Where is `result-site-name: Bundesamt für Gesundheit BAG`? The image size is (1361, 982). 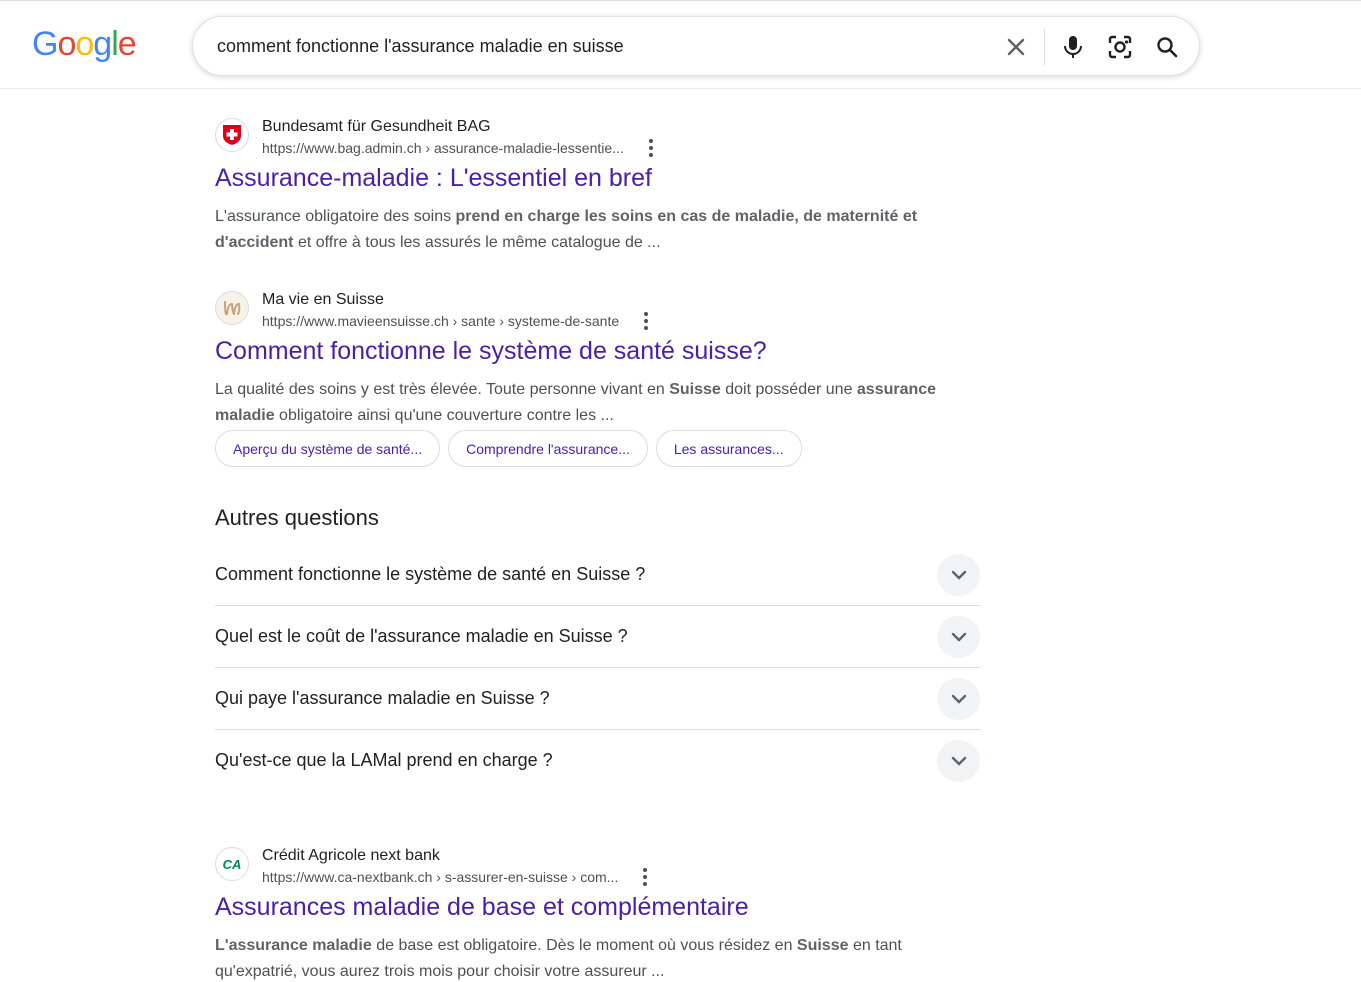 result-site-name: Bundesamt für Gesundheit BAG is located at coordinates (376, 127).